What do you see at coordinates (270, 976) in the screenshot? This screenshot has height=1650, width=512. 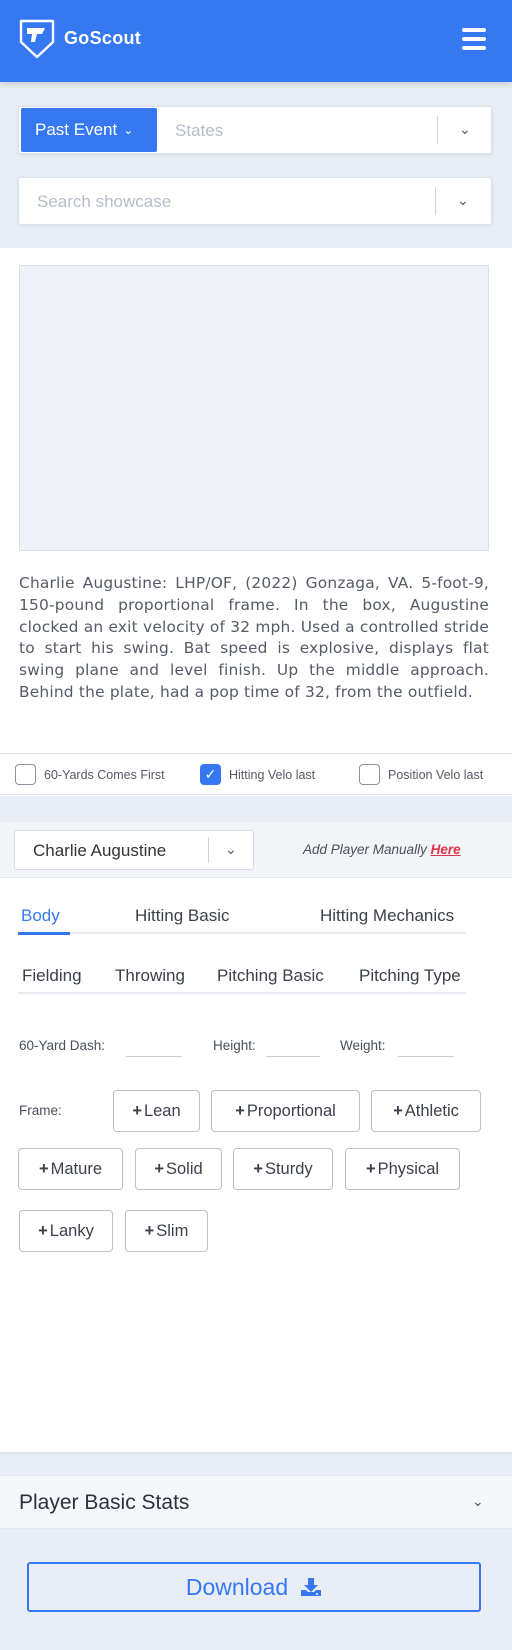 I see `tab-pitching-basic: Pitching Basic` at bounding box center [270, 976].